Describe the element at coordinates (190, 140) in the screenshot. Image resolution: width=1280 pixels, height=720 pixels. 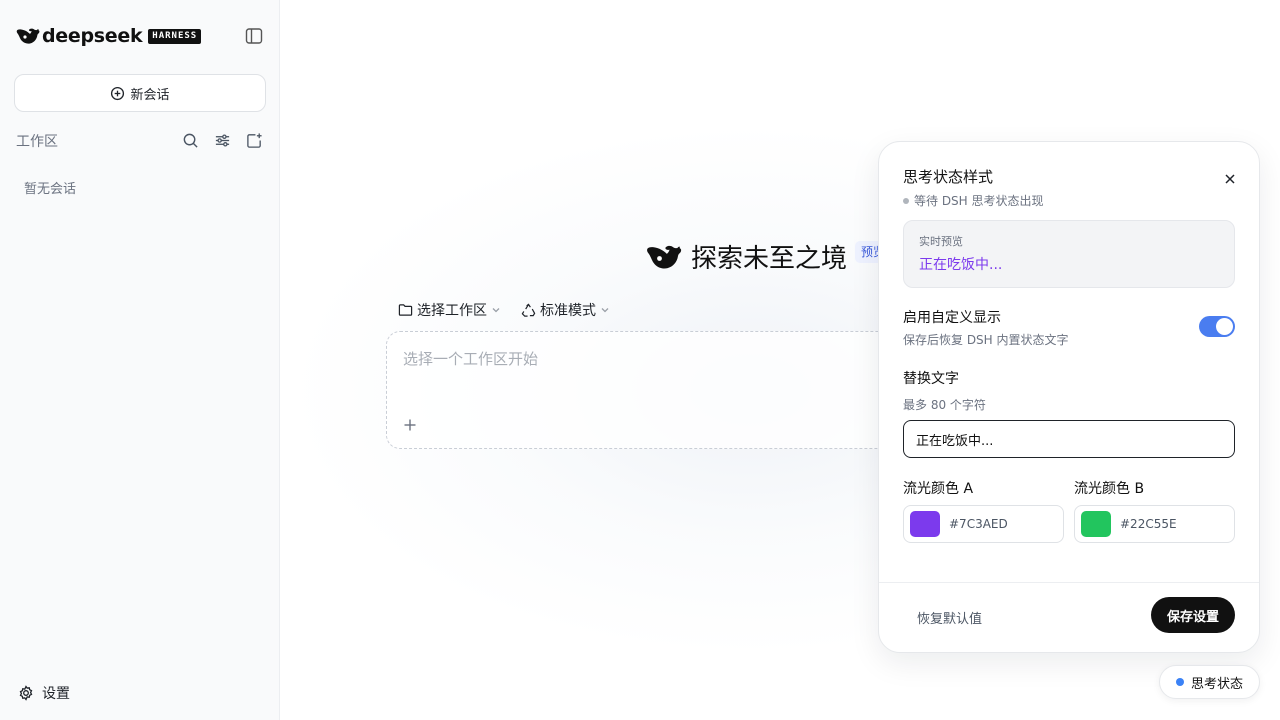
I see `search-icon` at that location.